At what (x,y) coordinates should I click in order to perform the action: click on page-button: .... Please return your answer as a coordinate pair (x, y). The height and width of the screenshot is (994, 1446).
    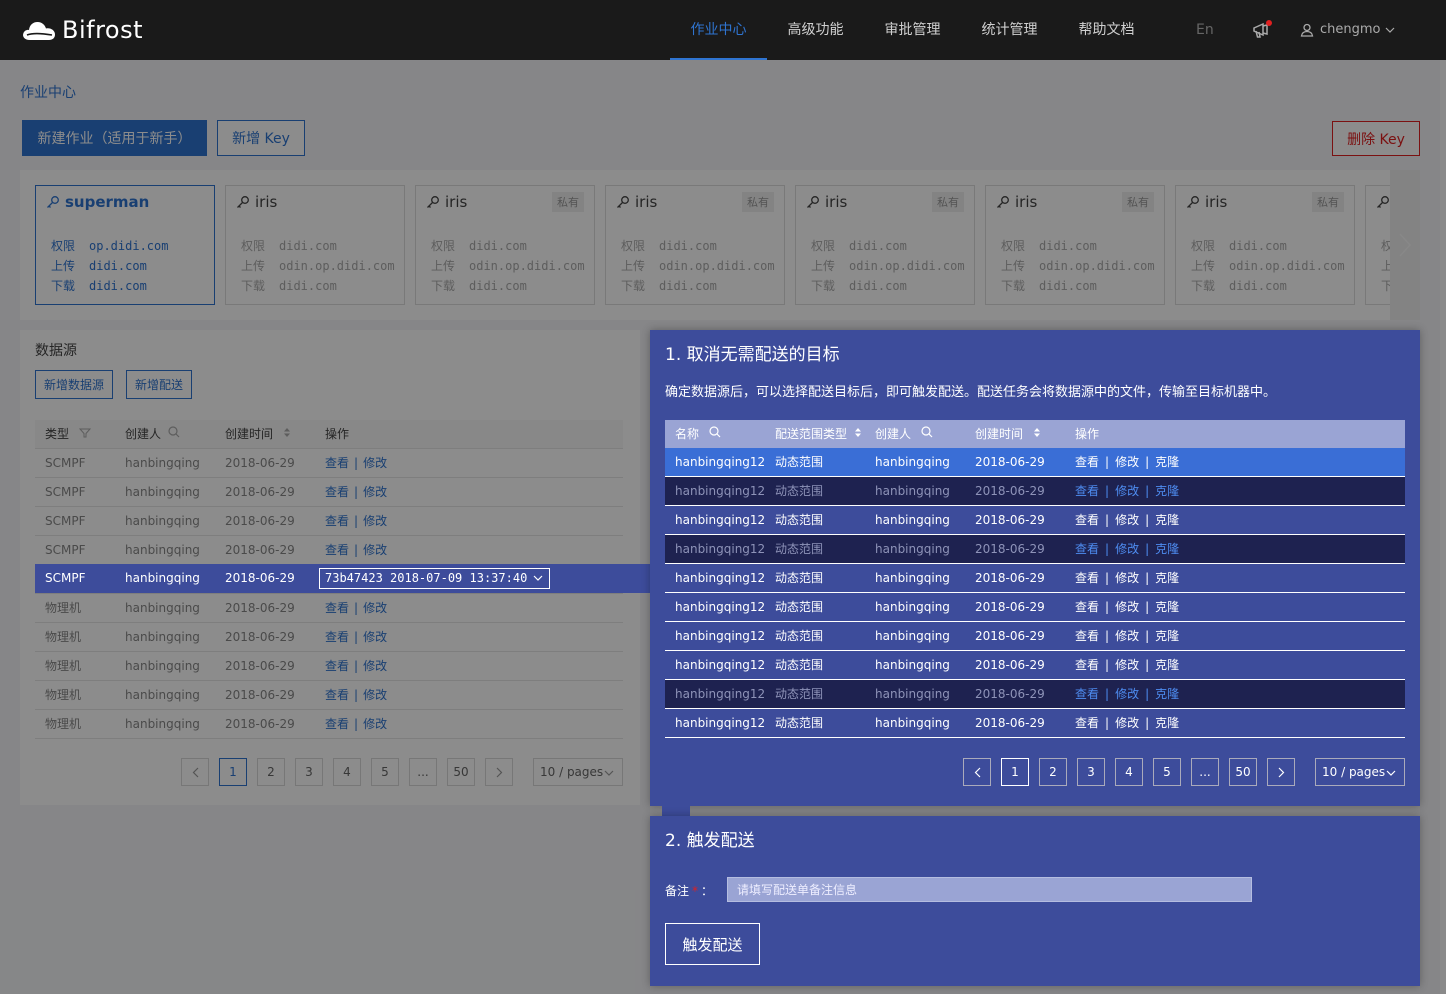
    Looking at the image, I should click on (1205, 772).